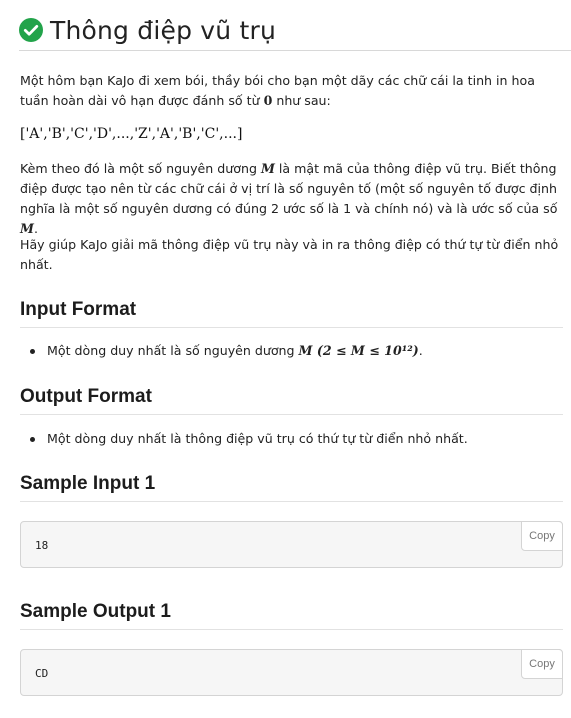 Image resolution: width=571 pixels, height=718 pixels. Describe the element at coordinates (140, 168) in the screenshot. I see `statement-text: Kèm theo đó là một số nguyên dương` at that location.